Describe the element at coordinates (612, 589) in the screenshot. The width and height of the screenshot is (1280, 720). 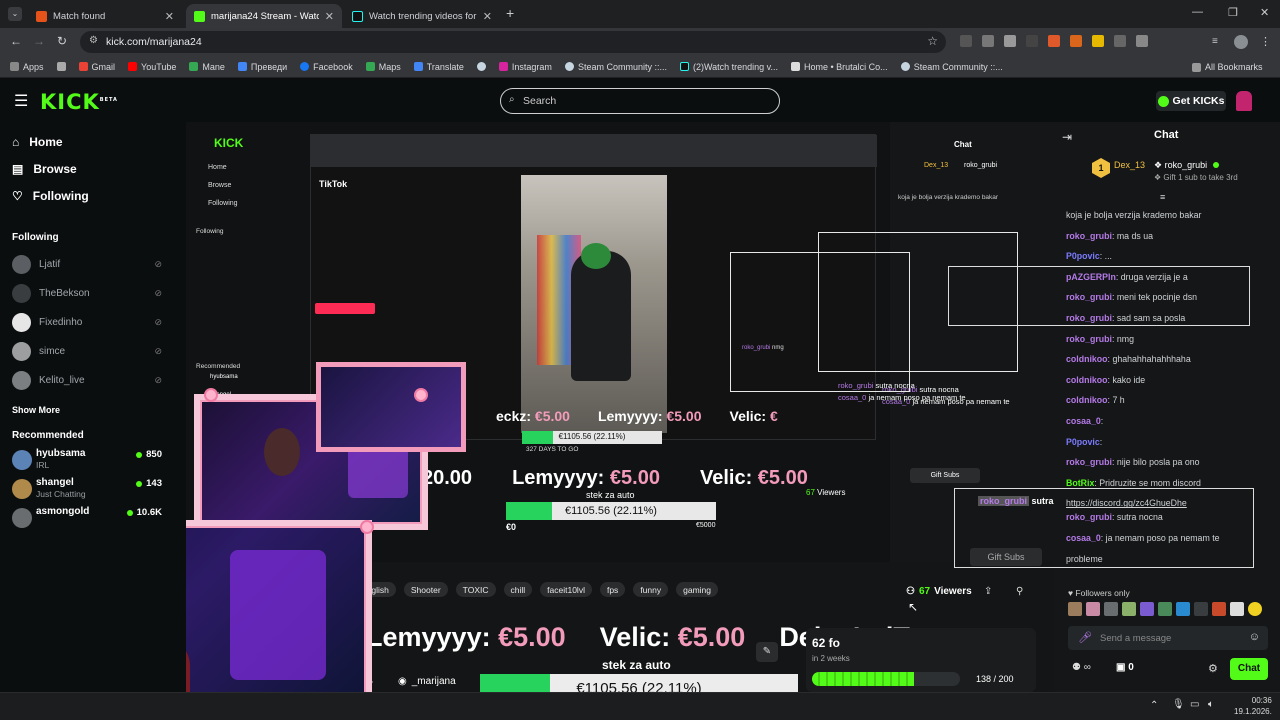
I see `tag-chip: fps` at that location.